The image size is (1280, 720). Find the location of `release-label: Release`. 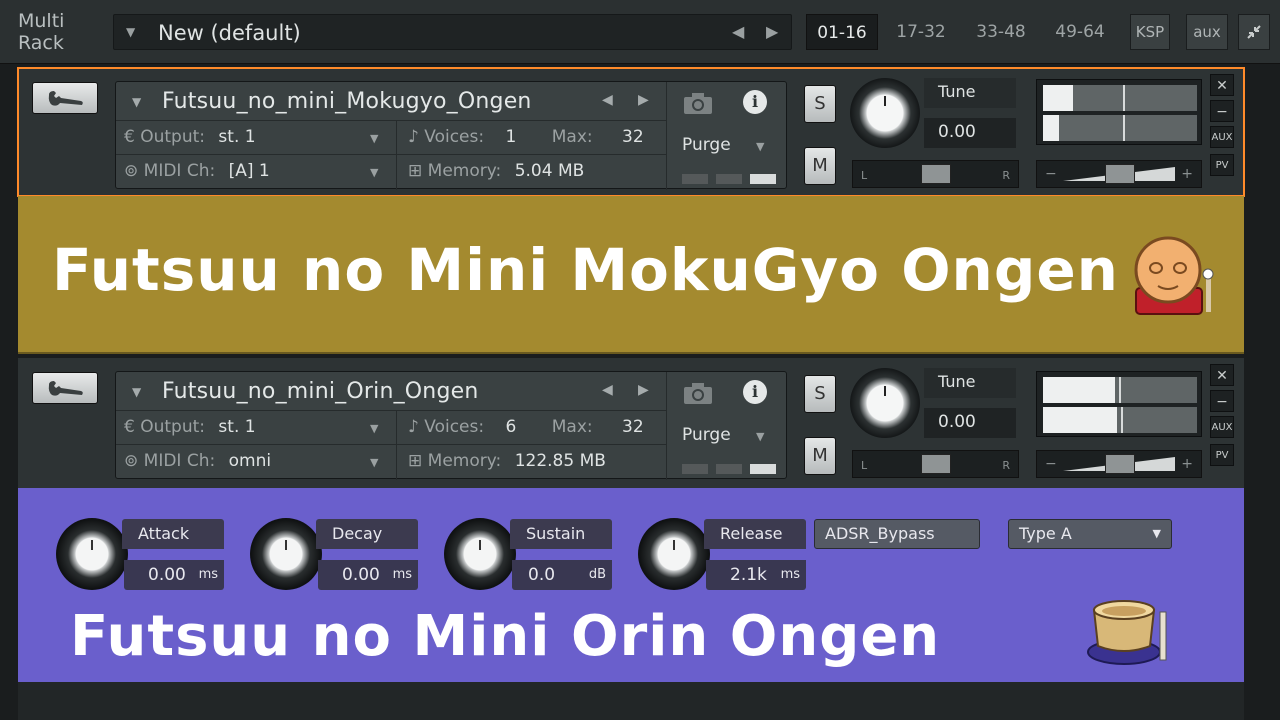

release-label: Release is located at coordinates (755, 534).